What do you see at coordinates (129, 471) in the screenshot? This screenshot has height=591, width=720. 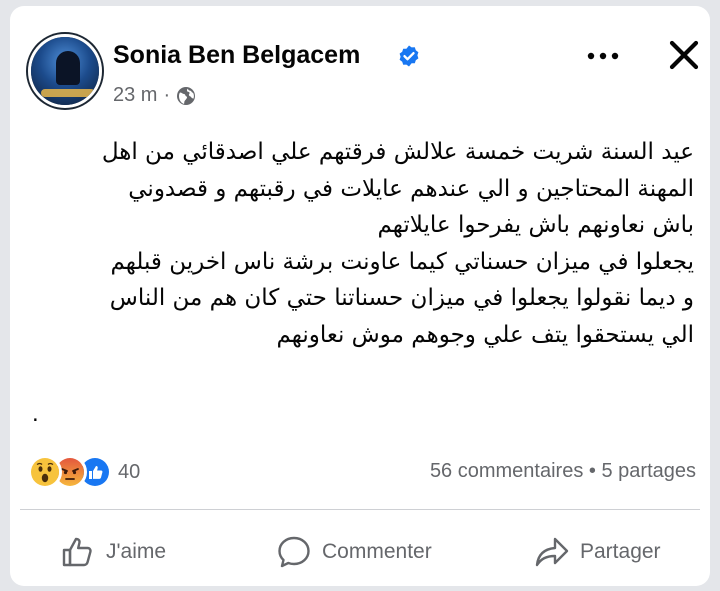 I see `reaction-count: 40` at bounding box center [129, 471].